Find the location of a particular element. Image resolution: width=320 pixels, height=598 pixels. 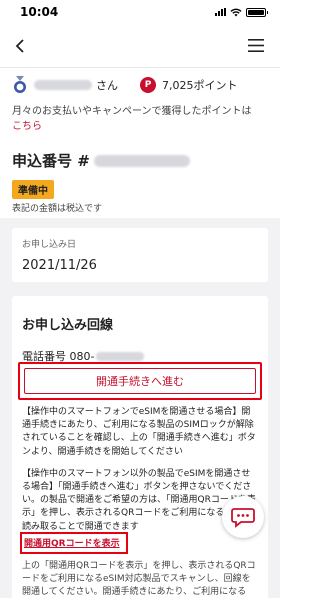

nav-bar is located at coordinates (140, 46).